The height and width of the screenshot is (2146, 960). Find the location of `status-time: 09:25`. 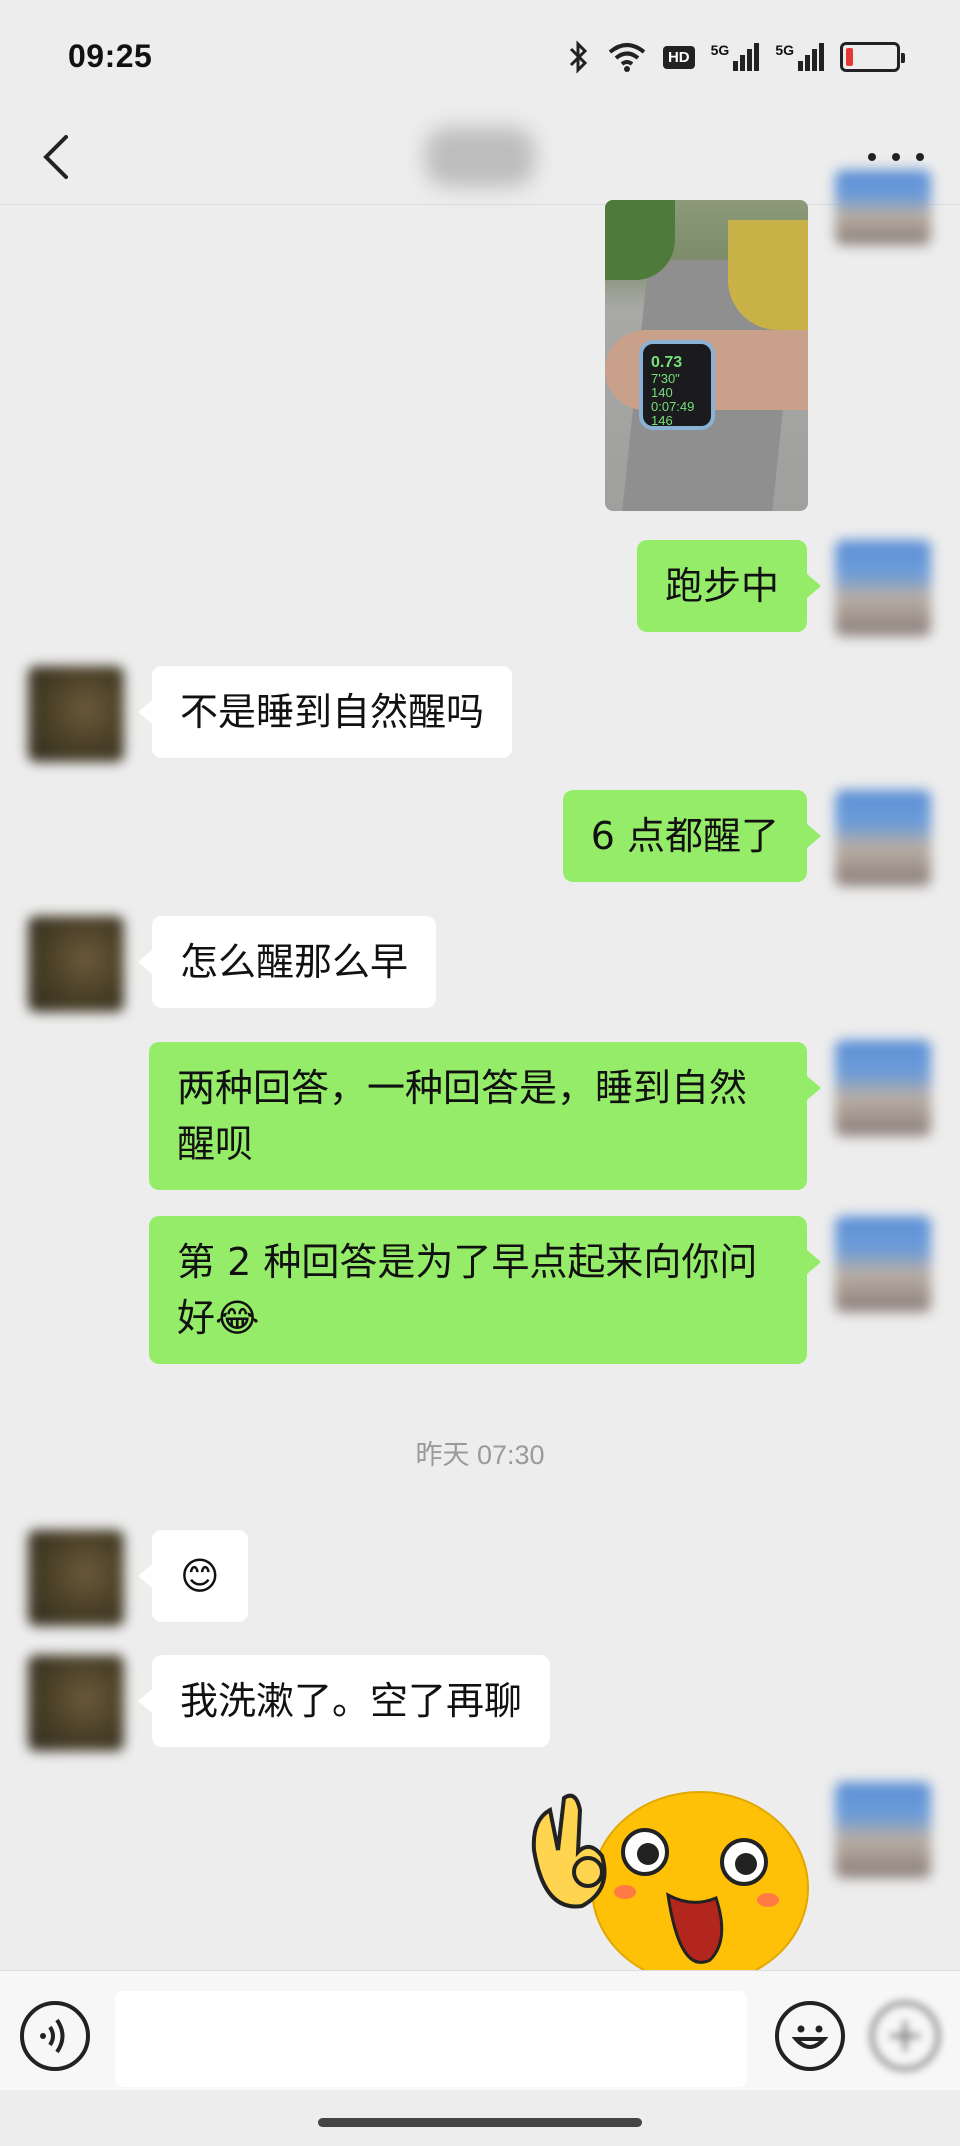

status-time: 09:25 is located at coordinates (110, 56).